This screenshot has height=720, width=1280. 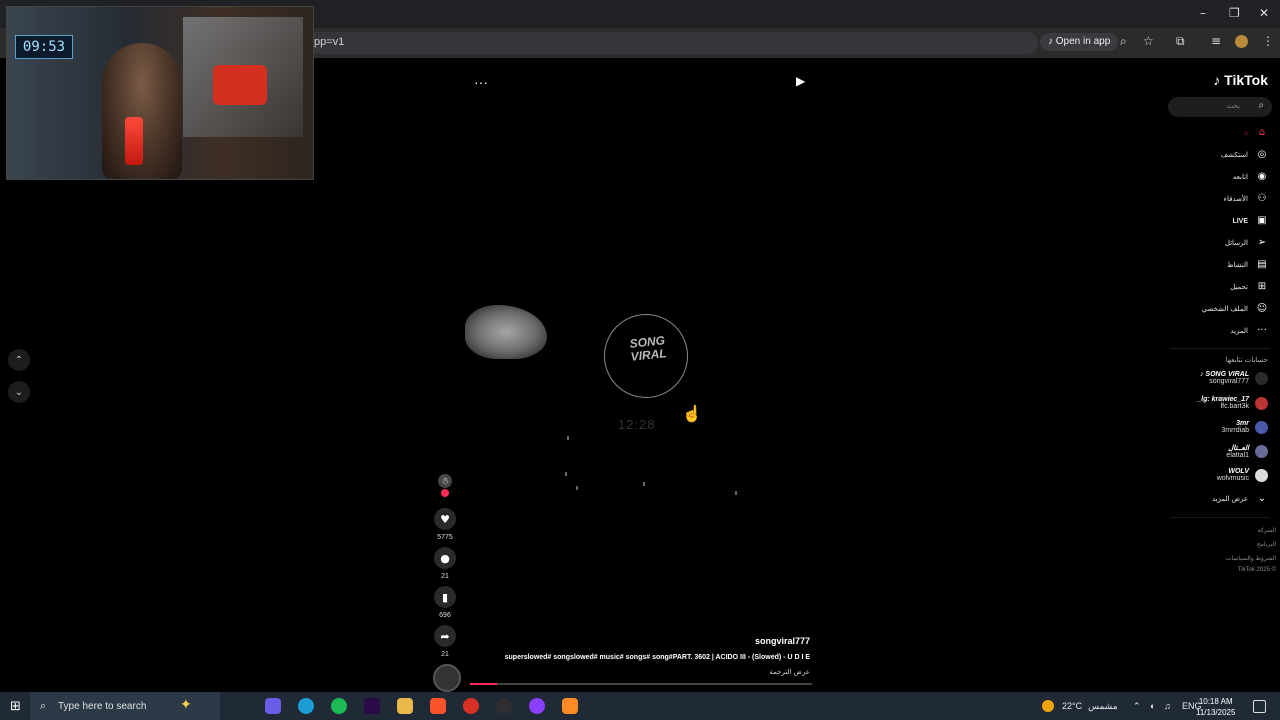 I want to click on explorer-icon, so click(x=405, y=706).